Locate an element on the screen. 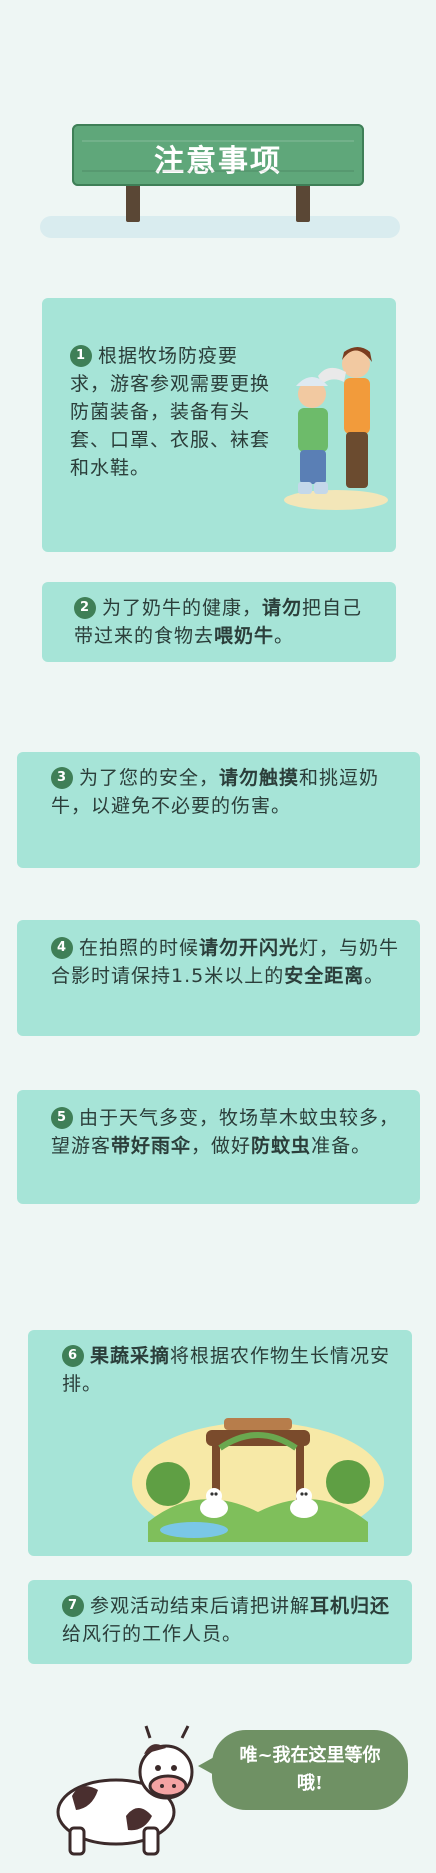 Image resolution: width=436 pixels, height=1873 pixels. notice-text-5: 5 由于天气多变，牧场草木蚊虫较多，望游客带好雨伞，做好防蚊虫准备。 is located at coordinates (225, 1132).